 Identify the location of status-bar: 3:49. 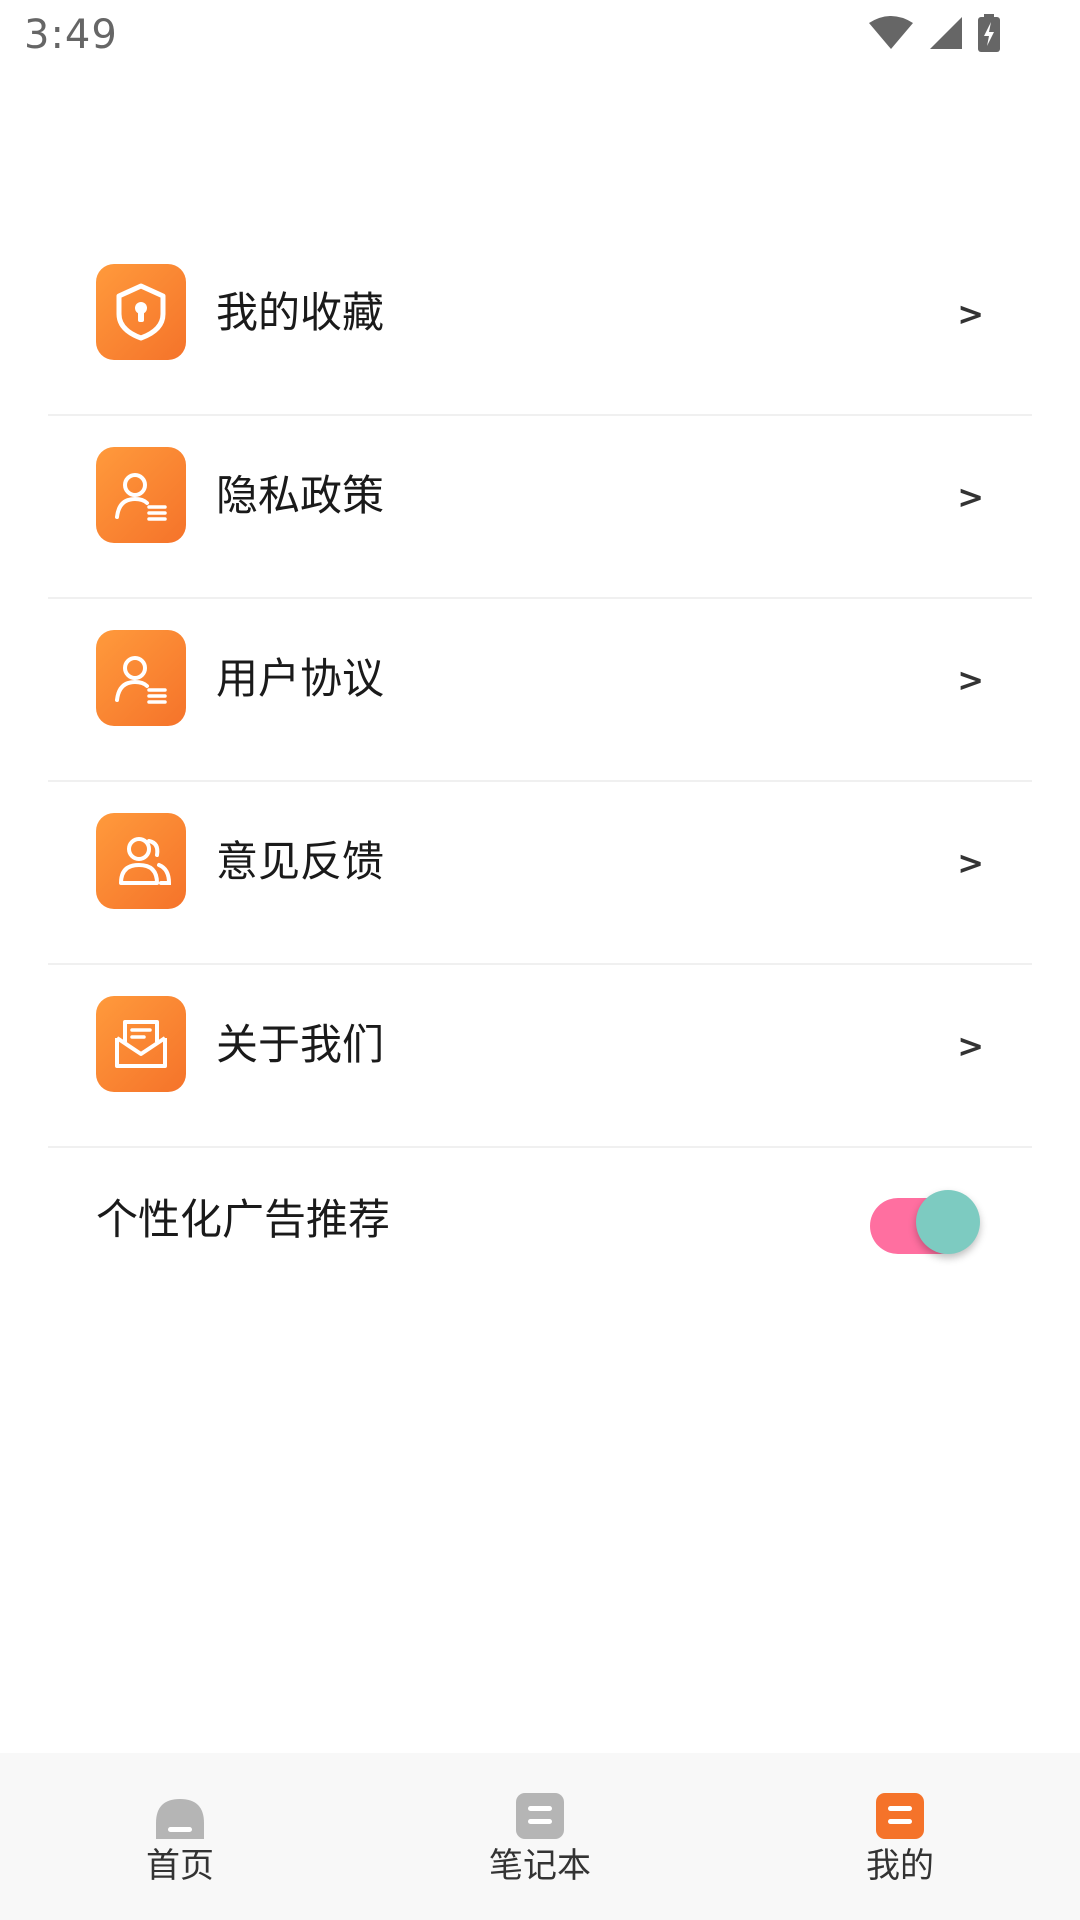
(540, 36).